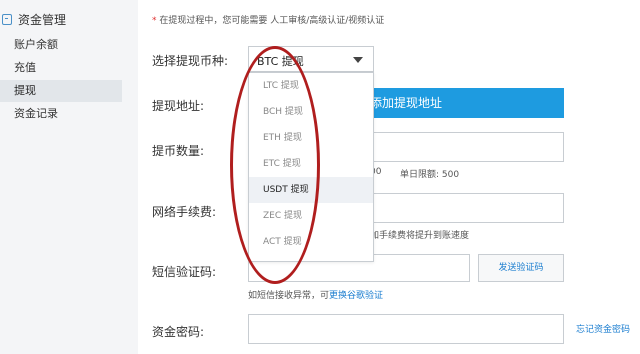 This screenshot has width=640, height=354. Describe the element at coordinates (311, 86) in the screenshot. I see `dropdown-option-ltc: LTC 提现` at that location.